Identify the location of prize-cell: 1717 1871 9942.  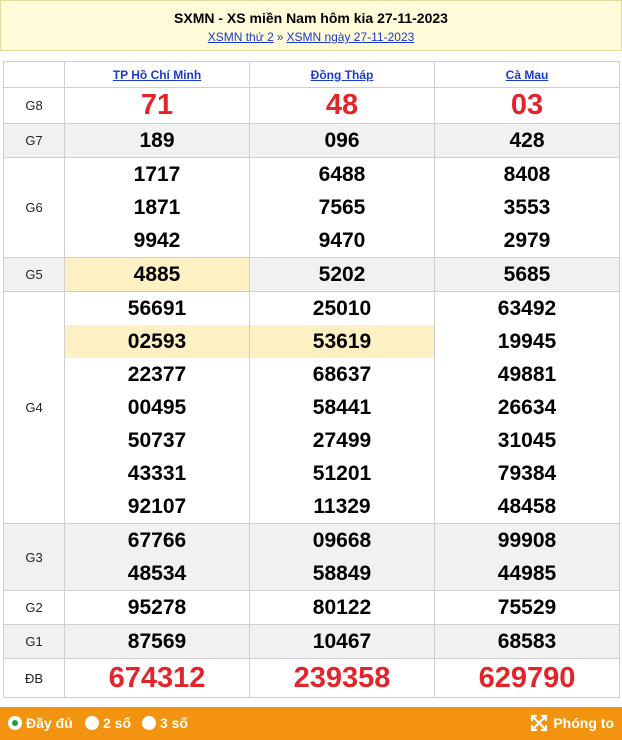
(157, 207).